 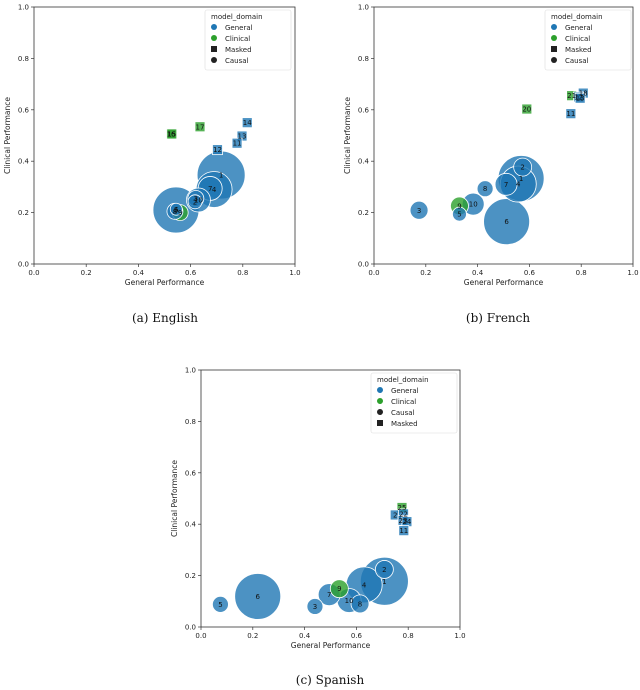 What do you see at coordinates (498, 318) in the screenshot?
I see `panel-caption: (b) French` at bounding box center [498, 318].